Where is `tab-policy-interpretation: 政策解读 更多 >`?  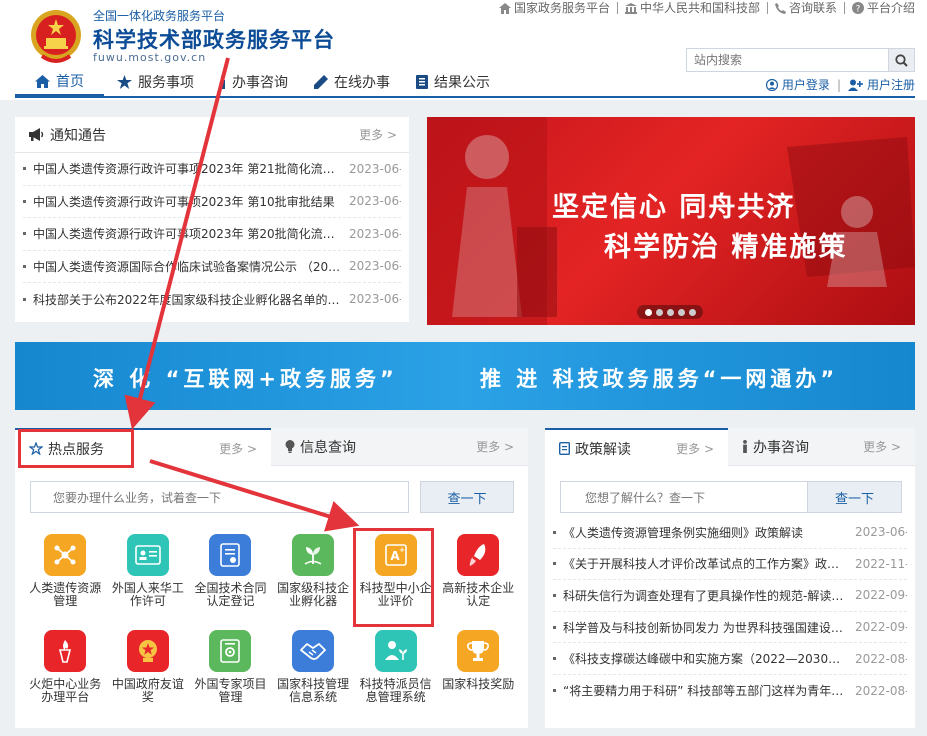
tab-policy-interpretation: 政策解读 更多 > is located at coordinates (636, 447).